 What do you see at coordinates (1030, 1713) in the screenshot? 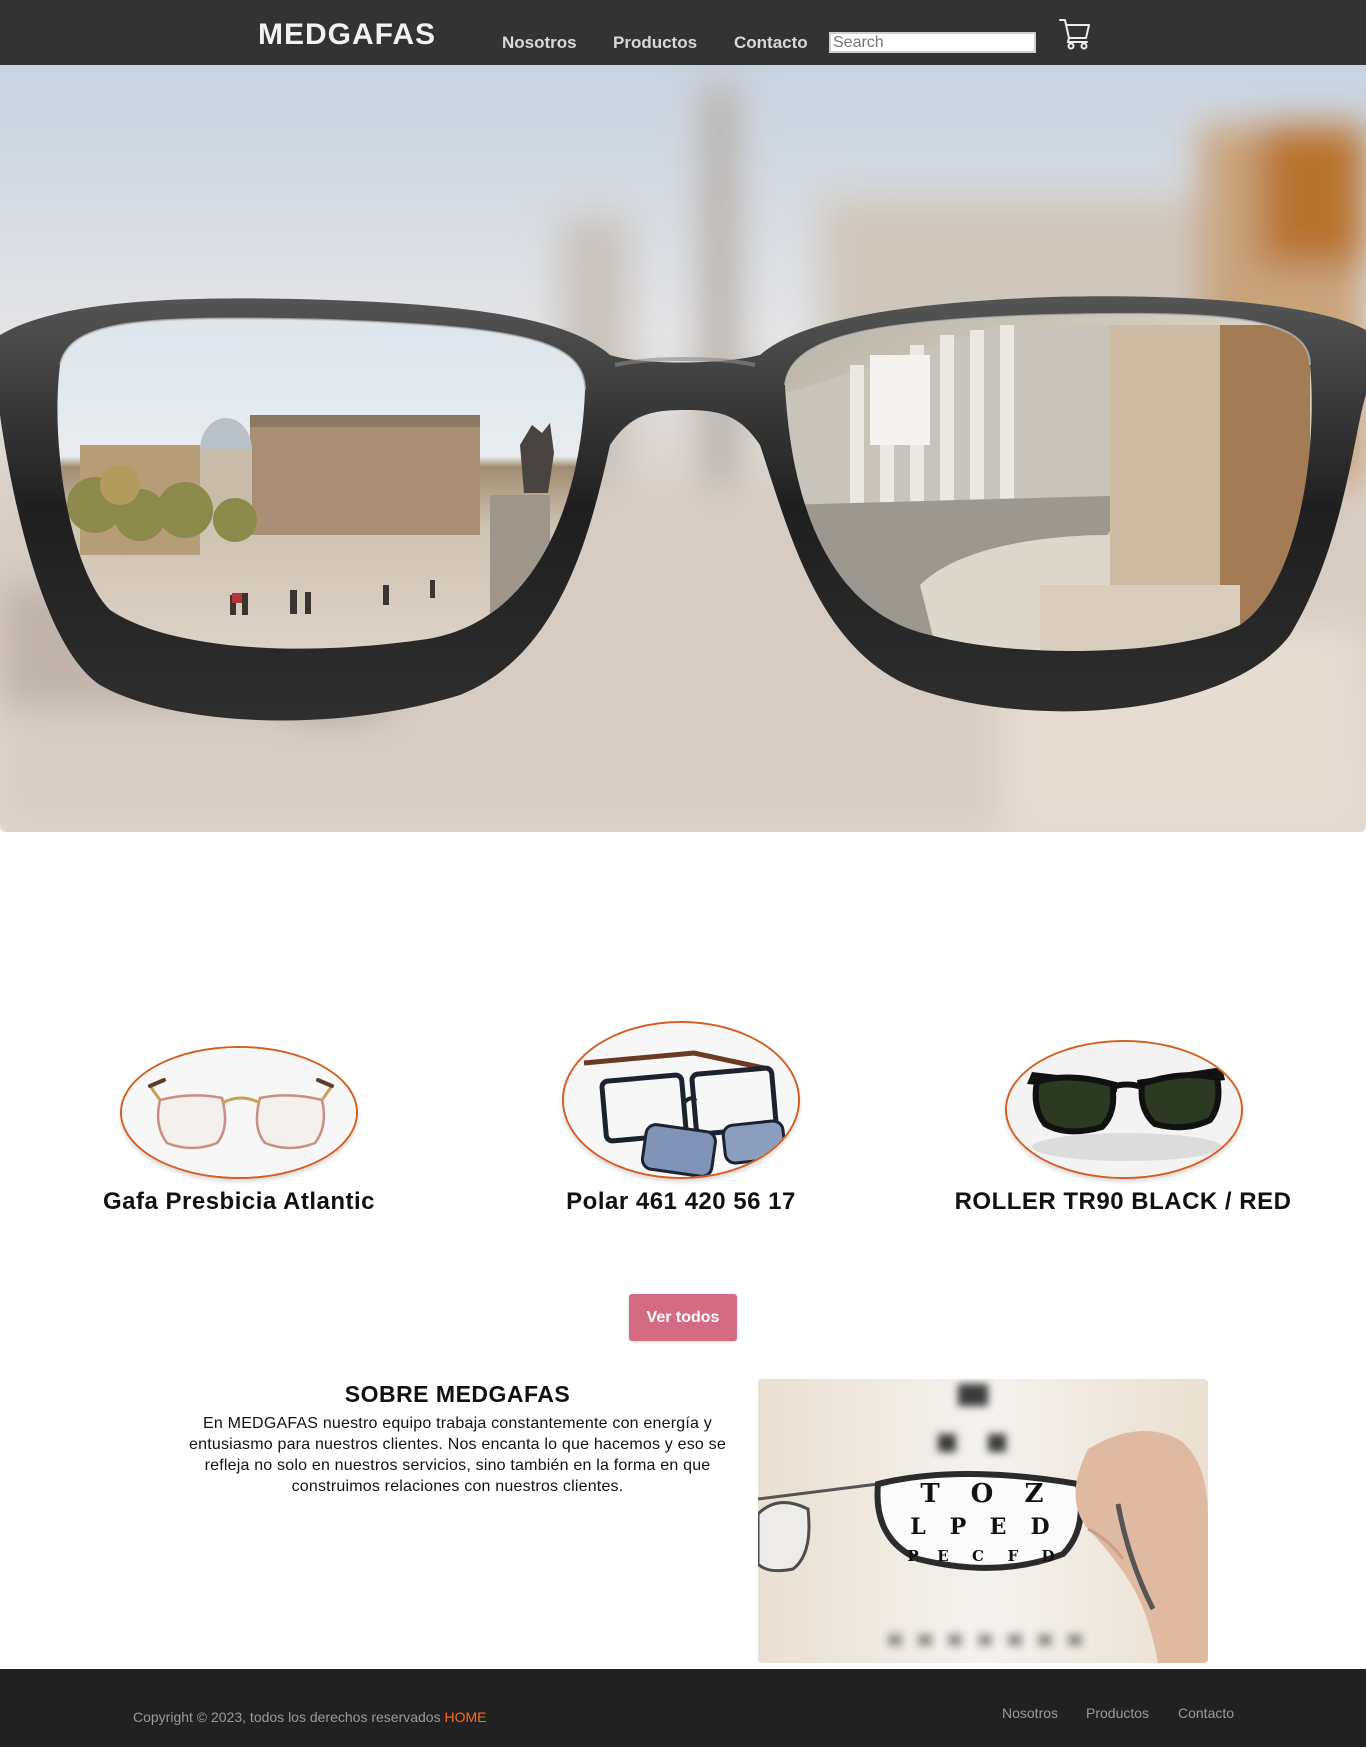
I see `footer-link-nosotros: Nosotros` at bounding box center [1030, 1713].